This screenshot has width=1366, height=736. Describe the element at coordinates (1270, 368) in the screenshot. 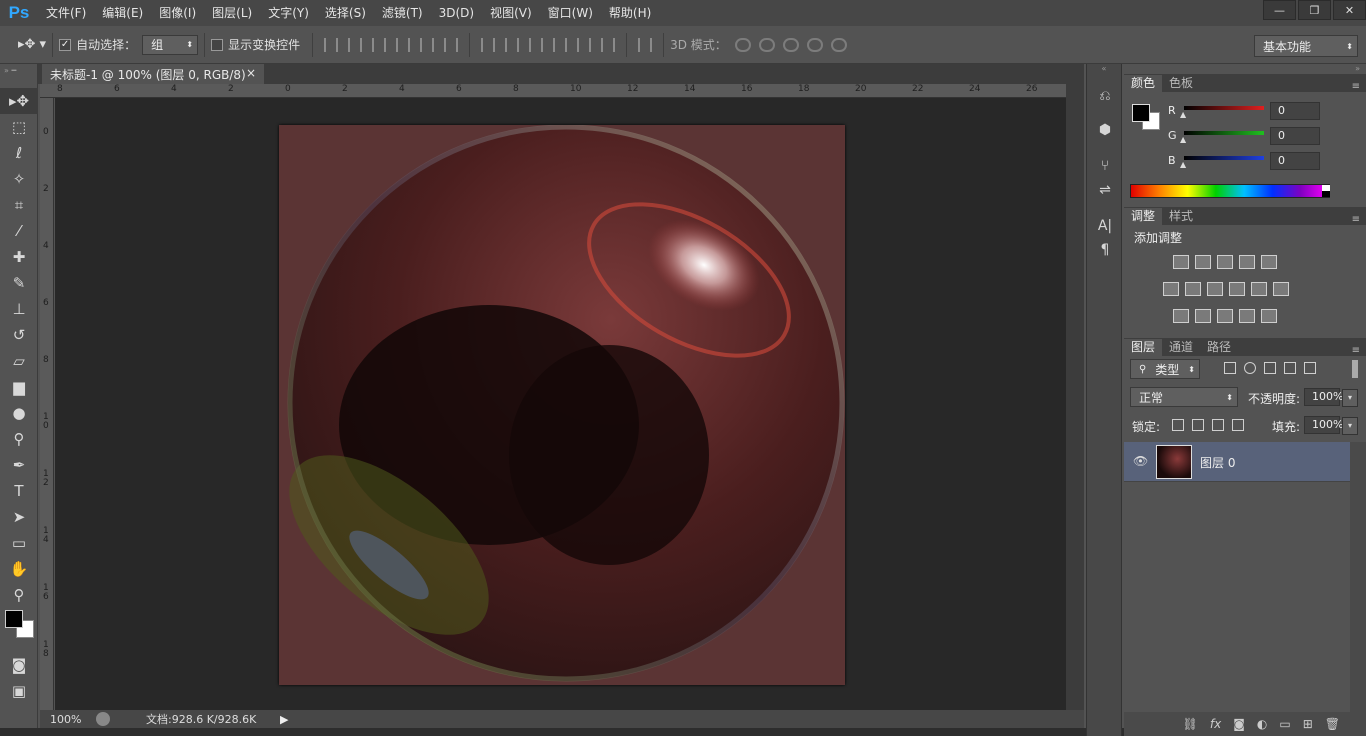

I see `filter-type-icon` at that location.